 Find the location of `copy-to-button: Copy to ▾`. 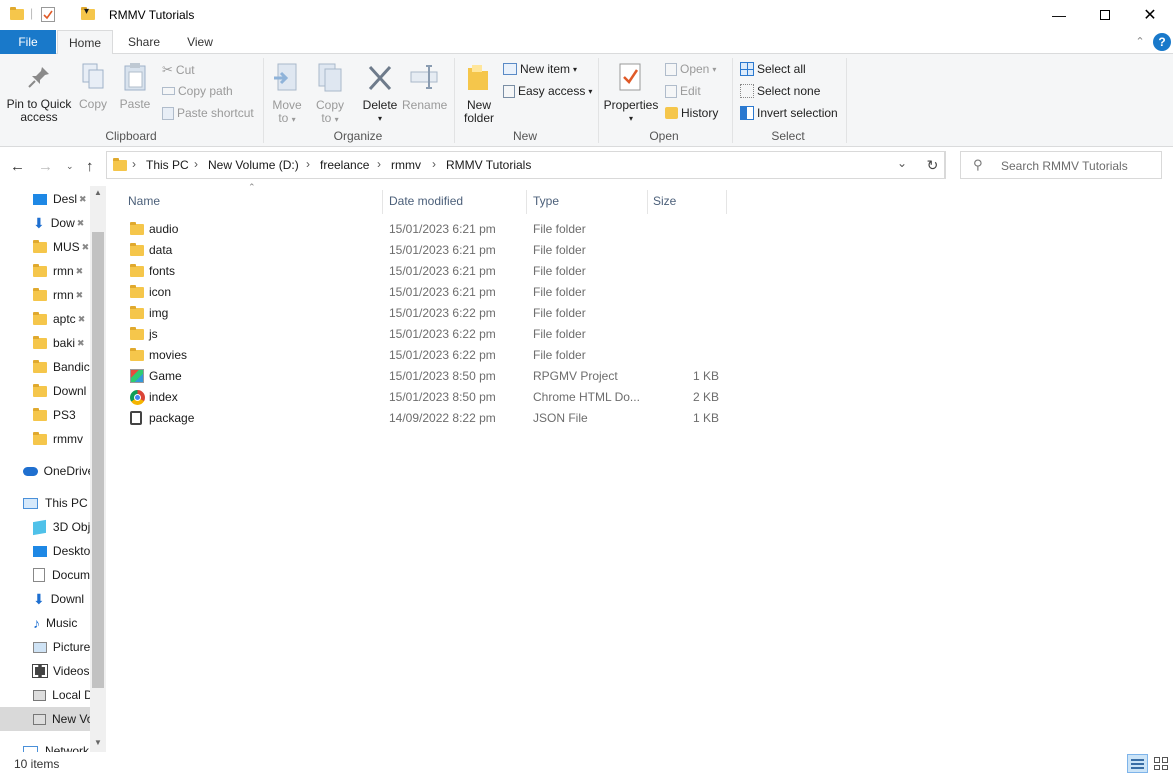

copy-to-button: Copy to ▾ is located at coordinates (330, 94).